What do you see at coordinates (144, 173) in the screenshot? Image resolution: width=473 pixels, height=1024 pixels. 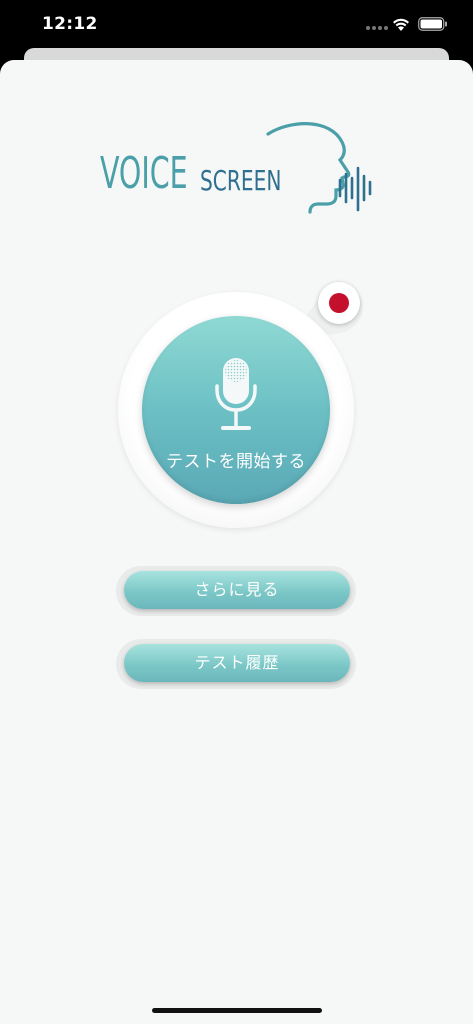 I see `logo-voice-text: VOICE` at bounding box center [144, 173].